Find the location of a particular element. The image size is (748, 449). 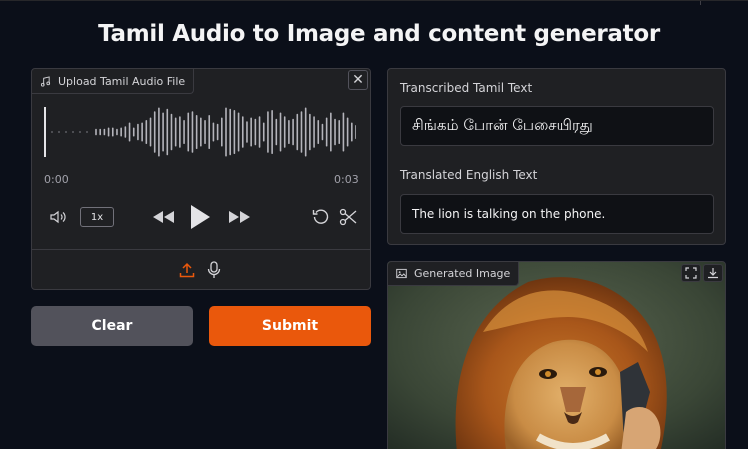

music-note-icon is located at coordinates (45, 81).